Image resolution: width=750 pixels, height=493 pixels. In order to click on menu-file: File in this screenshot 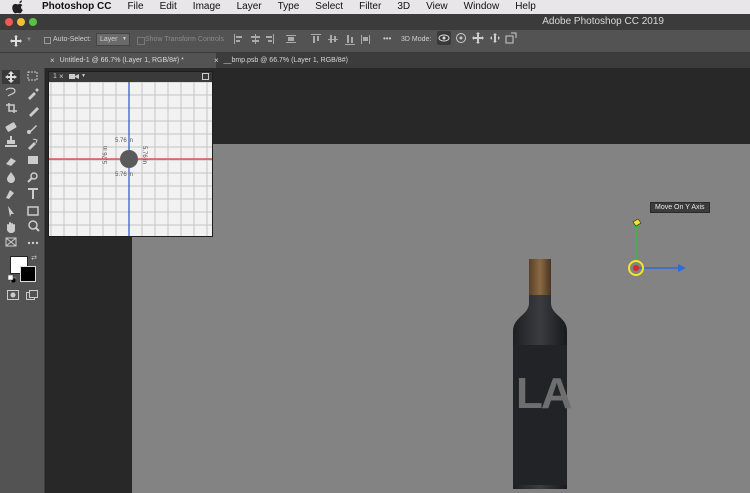, I will do `click(135, 7)`.